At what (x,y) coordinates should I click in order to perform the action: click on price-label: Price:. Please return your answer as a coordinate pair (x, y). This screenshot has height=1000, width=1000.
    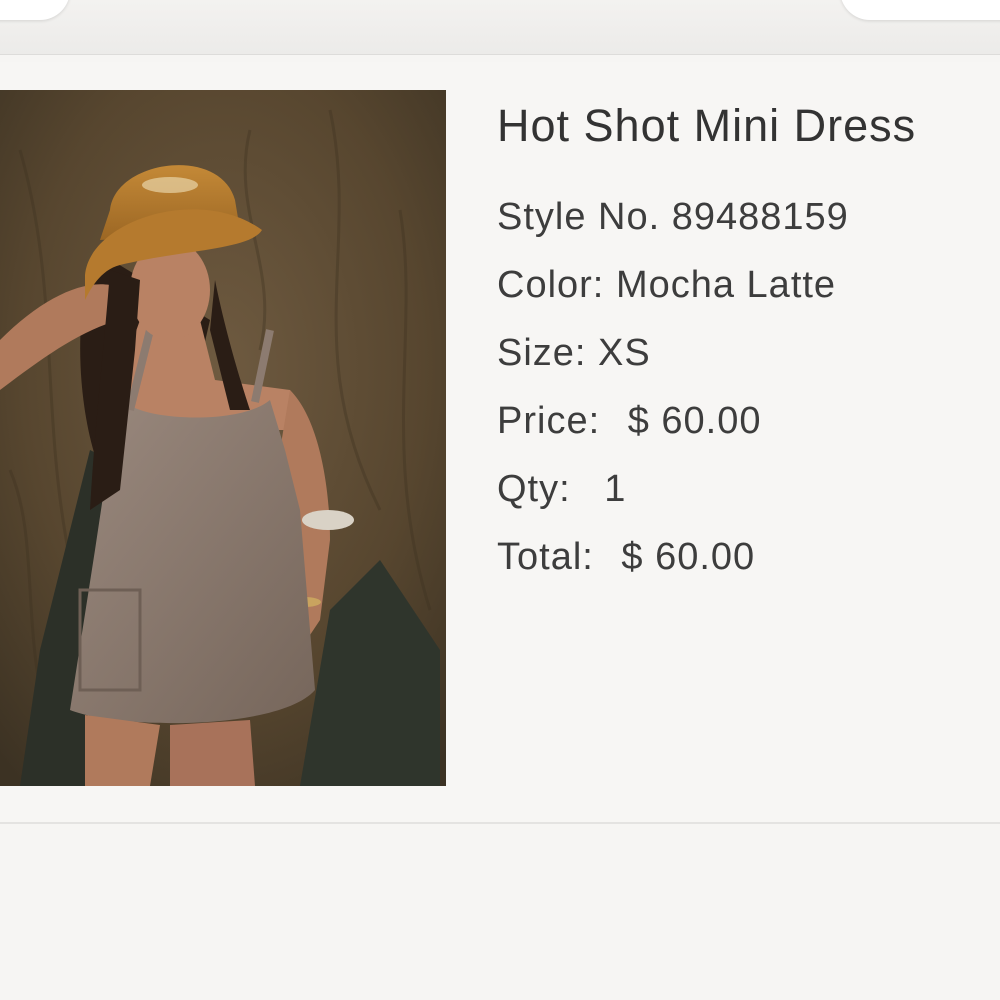
    Looking at the image, I should click on (549, 421).